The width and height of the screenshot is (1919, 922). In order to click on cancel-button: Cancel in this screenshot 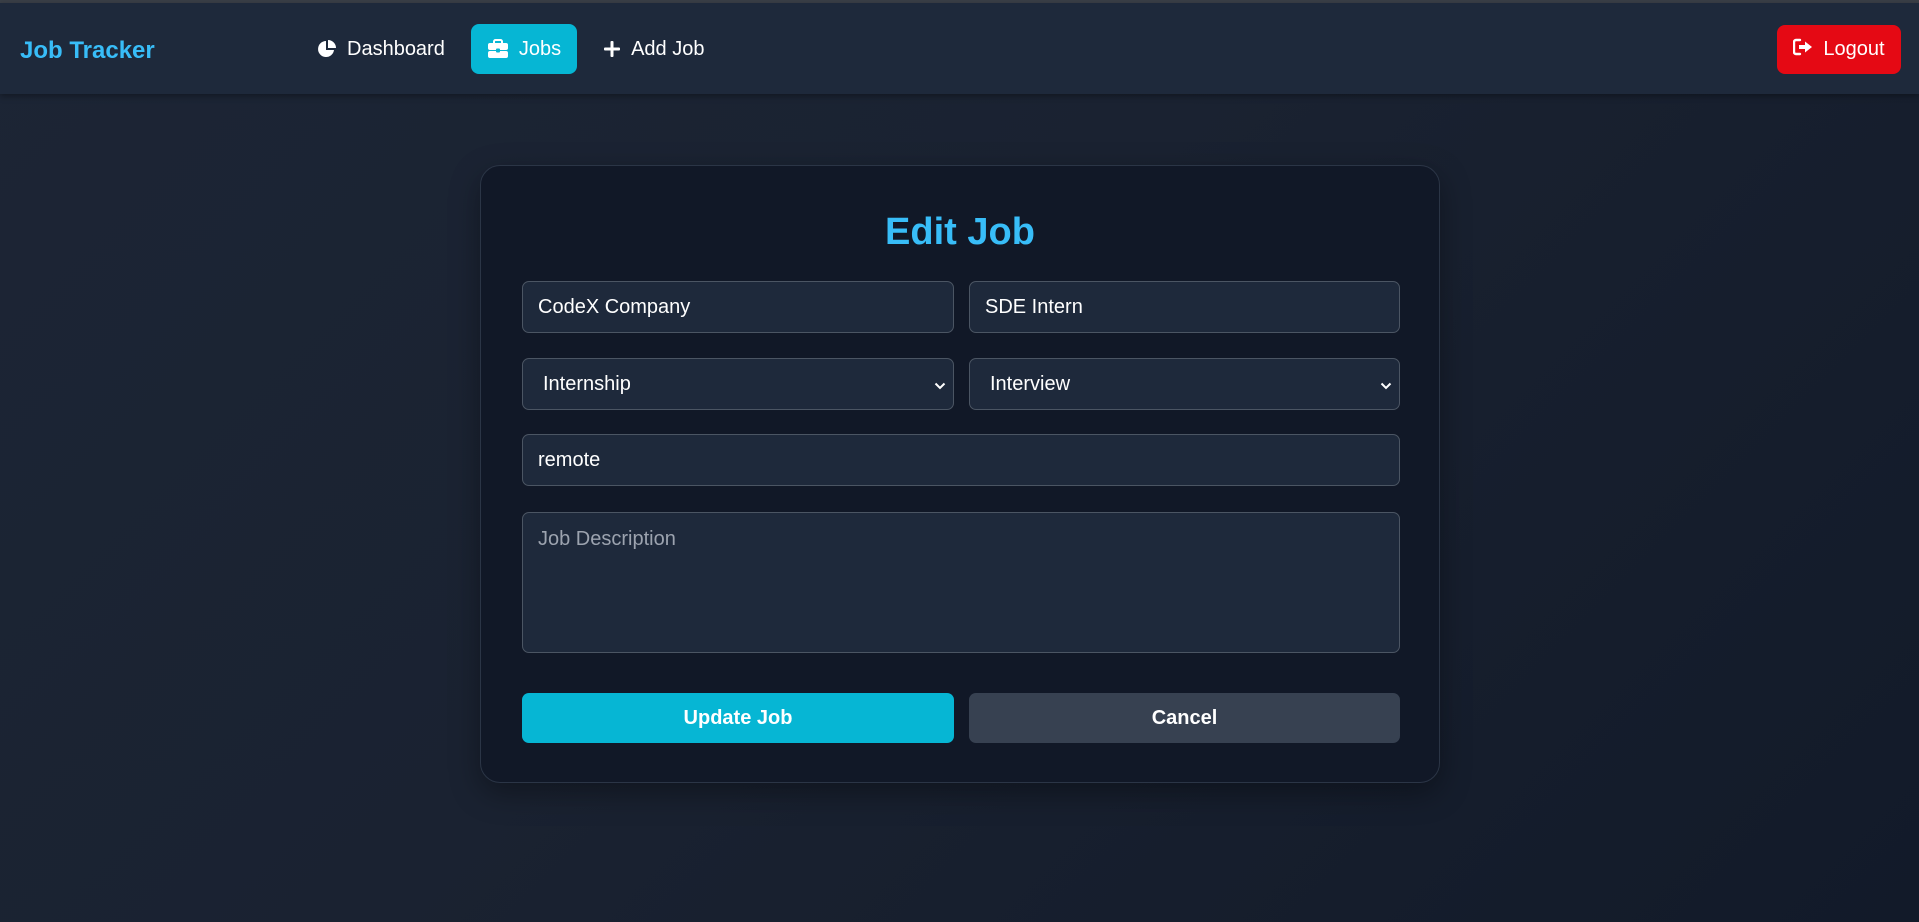, I will do `click(1184, 718)`.